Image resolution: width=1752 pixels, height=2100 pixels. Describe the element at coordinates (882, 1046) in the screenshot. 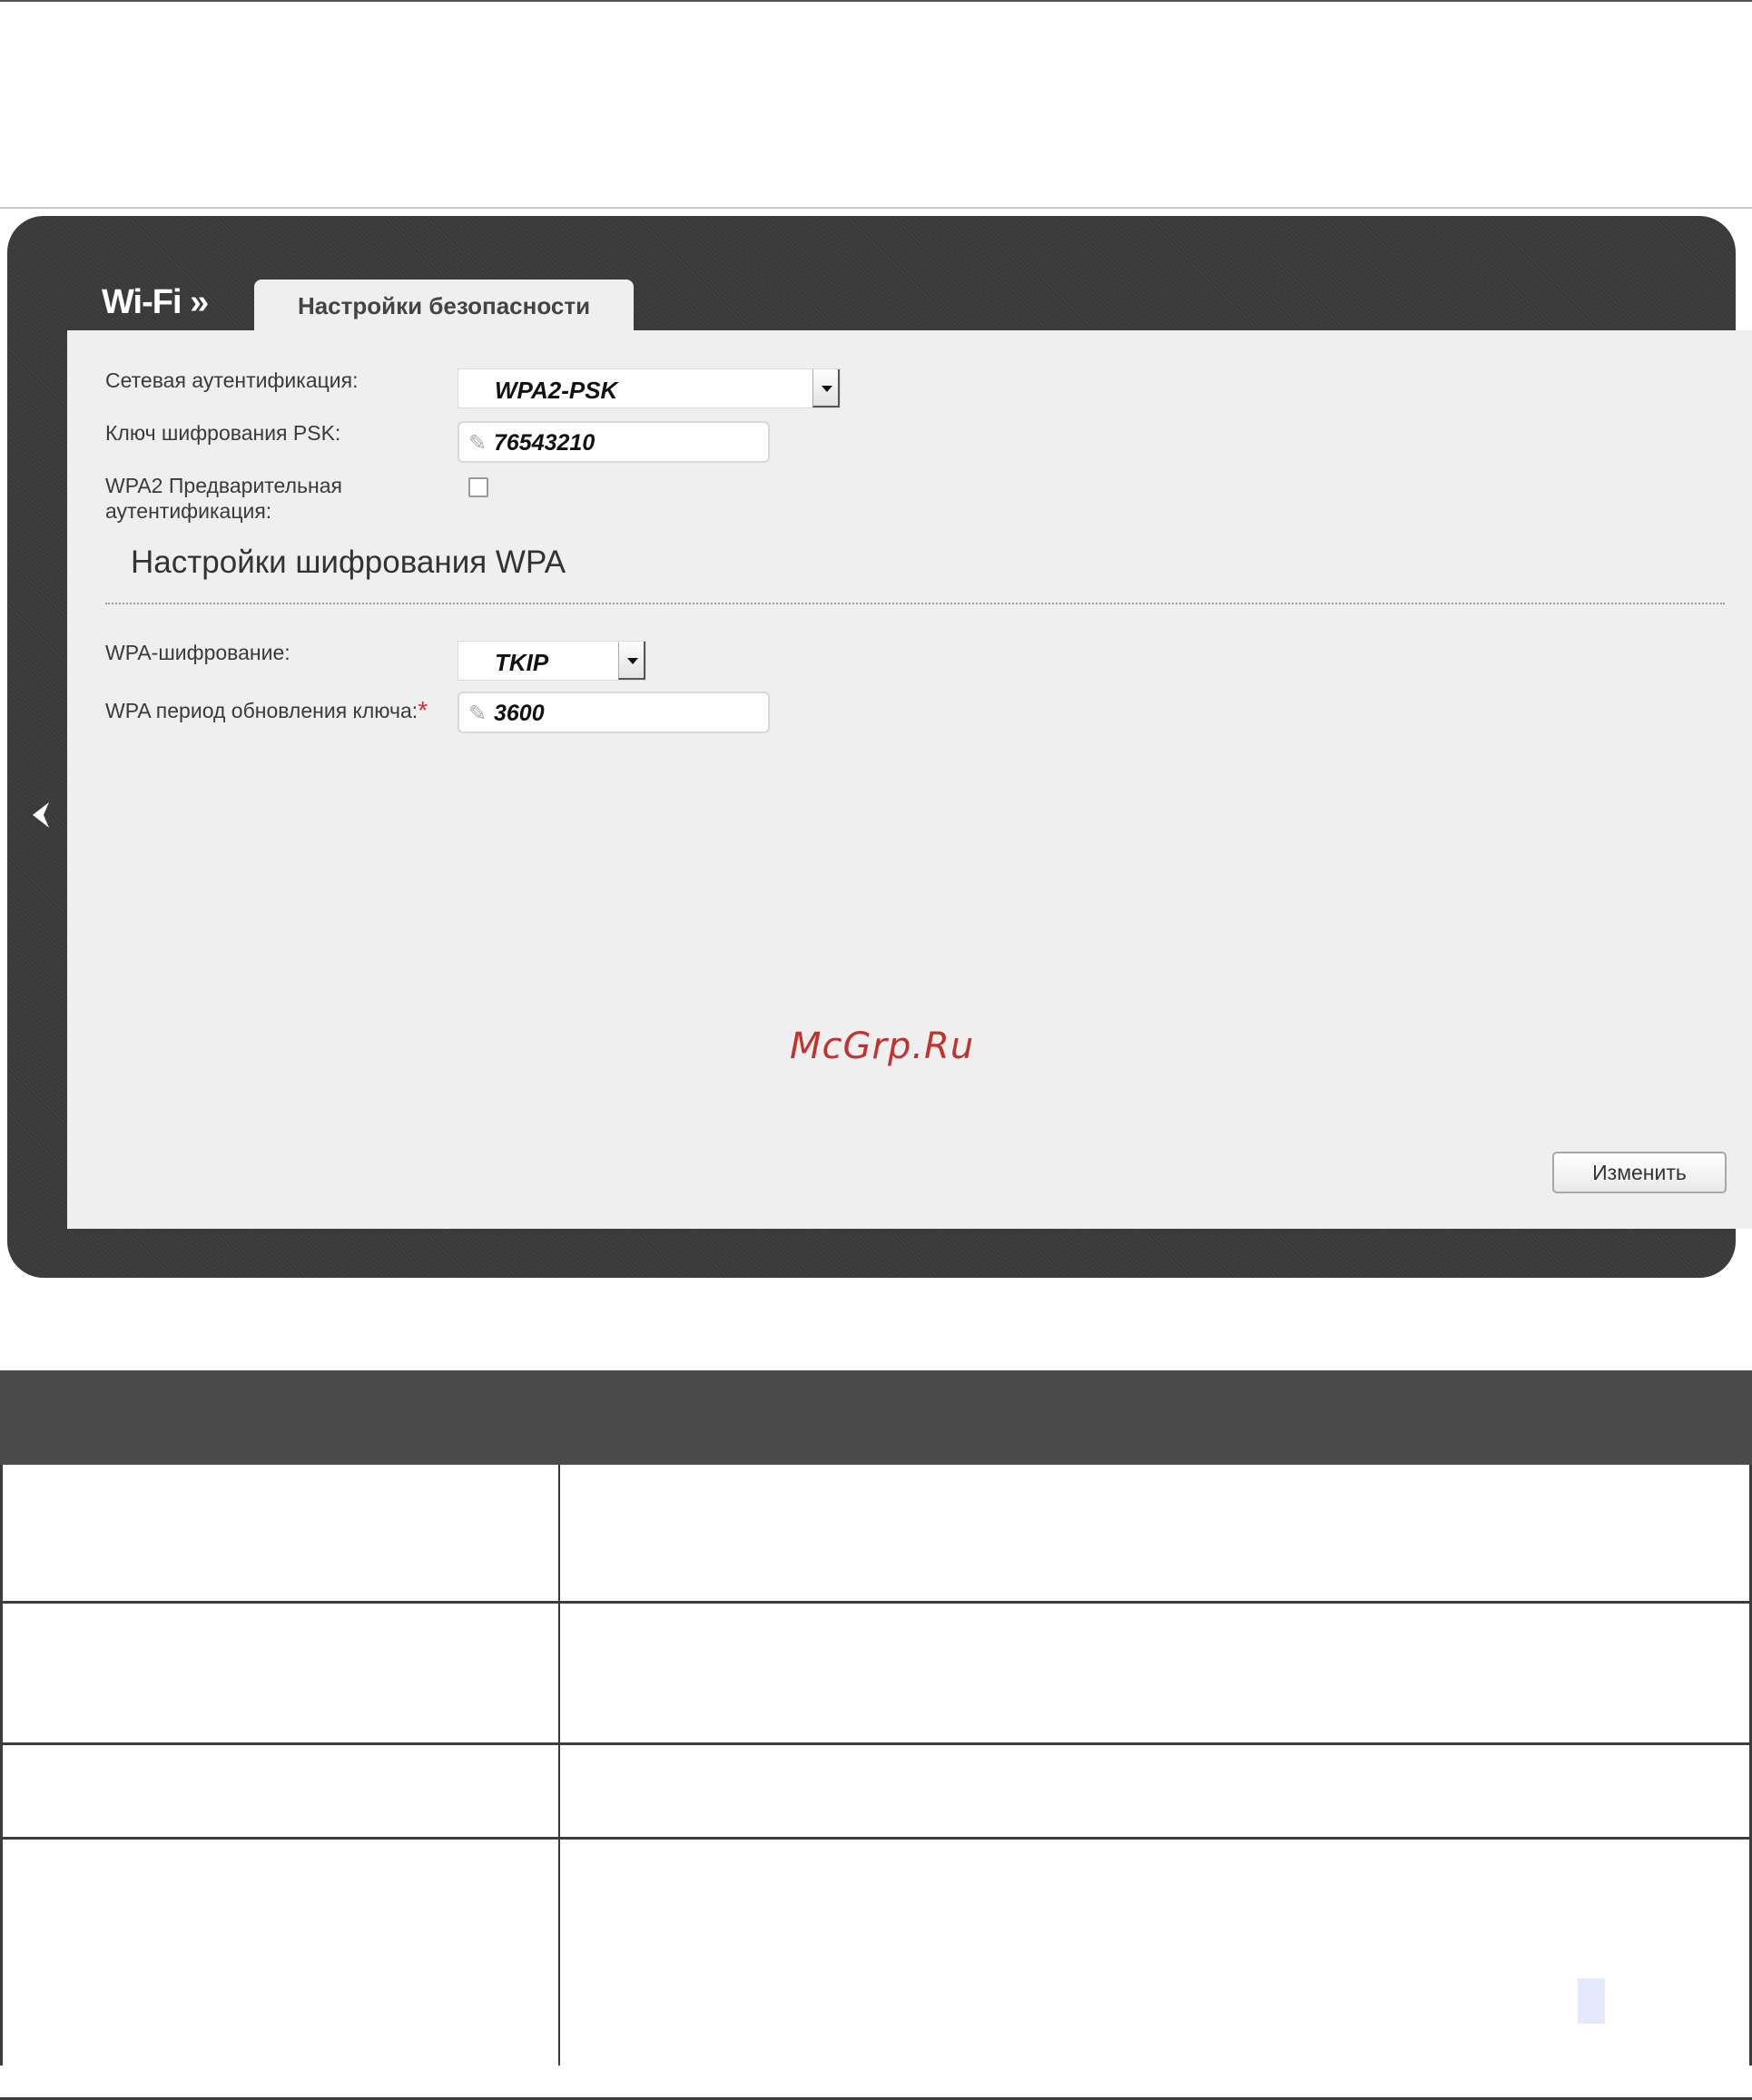

I see `watermark: McGrp.Ru` at that location.